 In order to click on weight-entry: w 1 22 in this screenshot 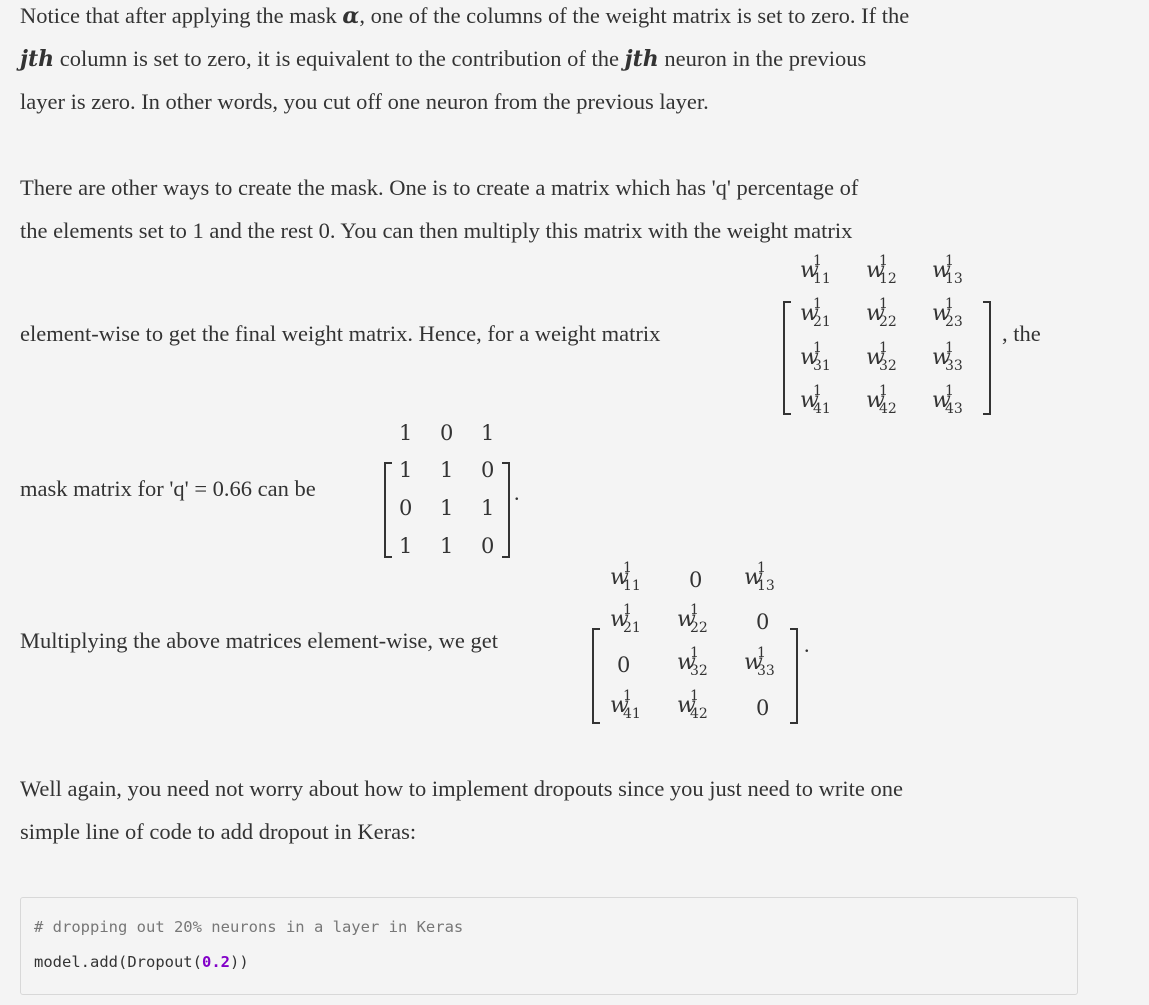, I will do `click(881, 313)`.